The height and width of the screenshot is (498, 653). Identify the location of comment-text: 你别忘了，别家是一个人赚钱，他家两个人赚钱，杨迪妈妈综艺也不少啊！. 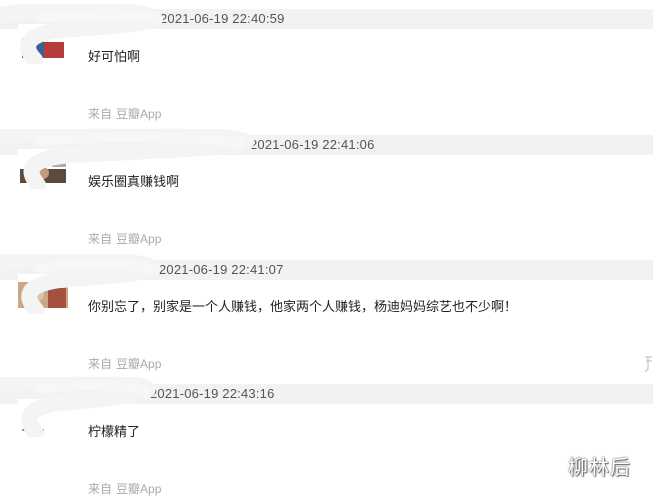
(303, 306).